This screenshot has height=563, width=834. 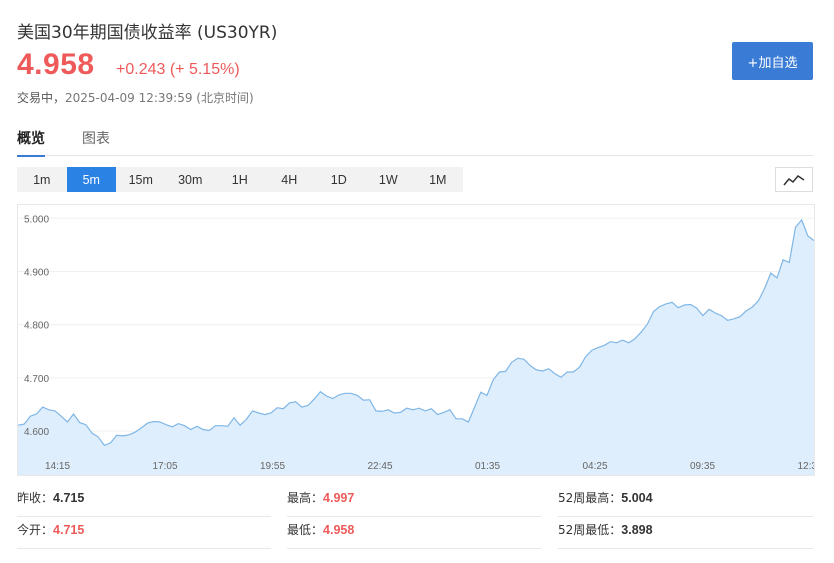 I want to click on y-tick-label: 4.900, so click(x=36, y=272).